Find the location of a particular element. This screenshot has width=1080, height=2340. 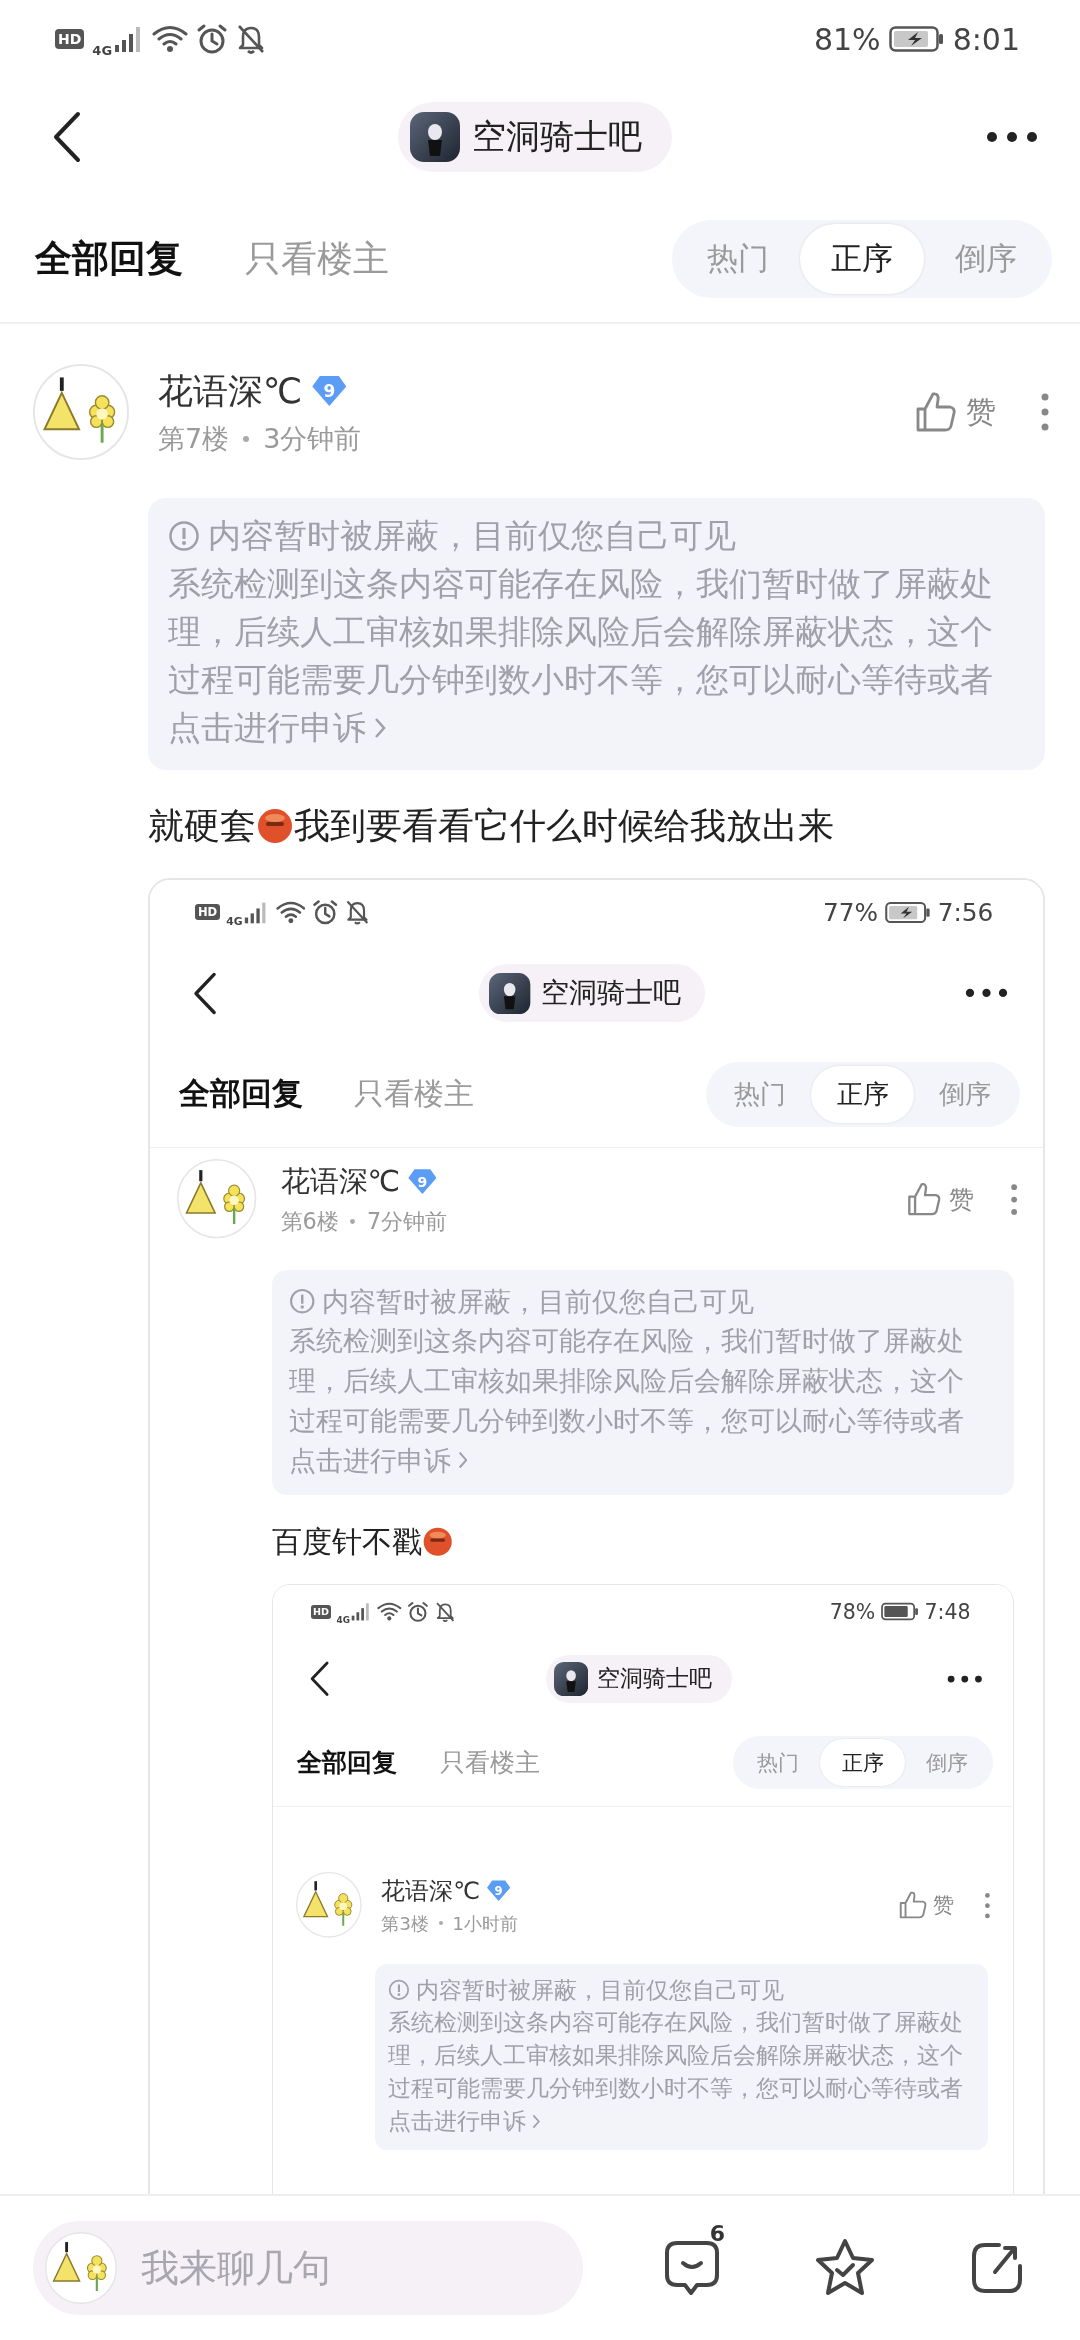

clock-time: 7:48 is located at coordinates (947, 1612).